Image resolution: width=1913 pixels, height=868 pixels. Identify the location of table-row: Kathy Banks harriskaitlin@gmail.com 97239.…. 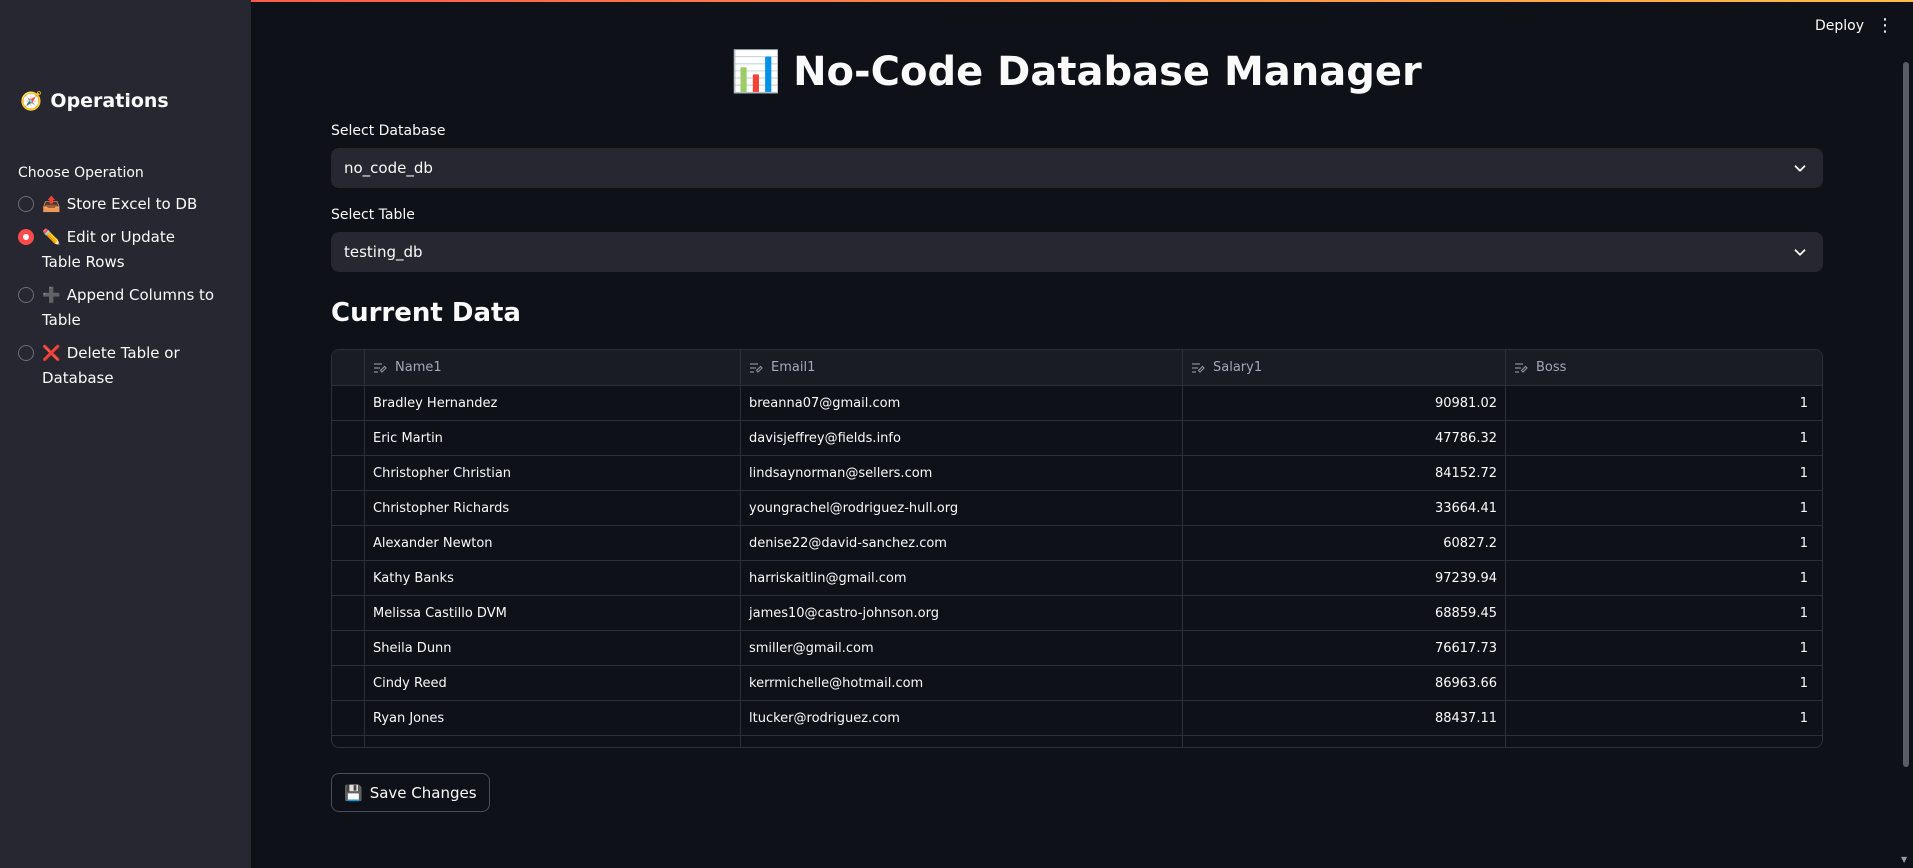
(1077, 578).